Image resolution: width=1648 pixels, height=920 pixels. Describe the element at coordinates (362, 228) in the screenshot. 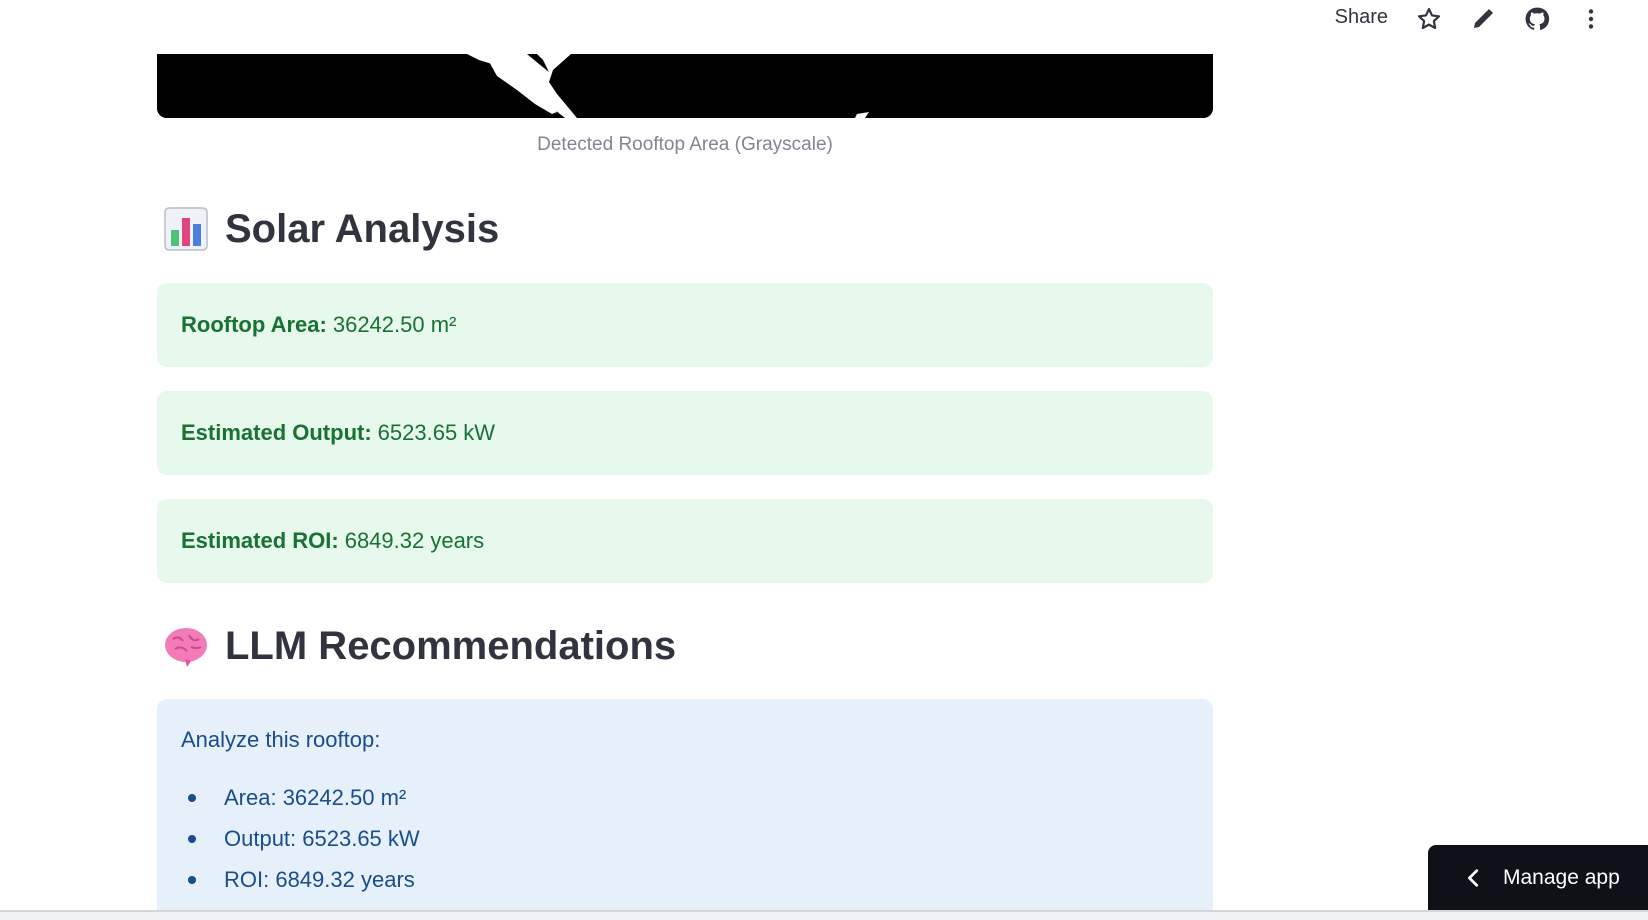

I see `section-title: Solar Analysis` at that location.